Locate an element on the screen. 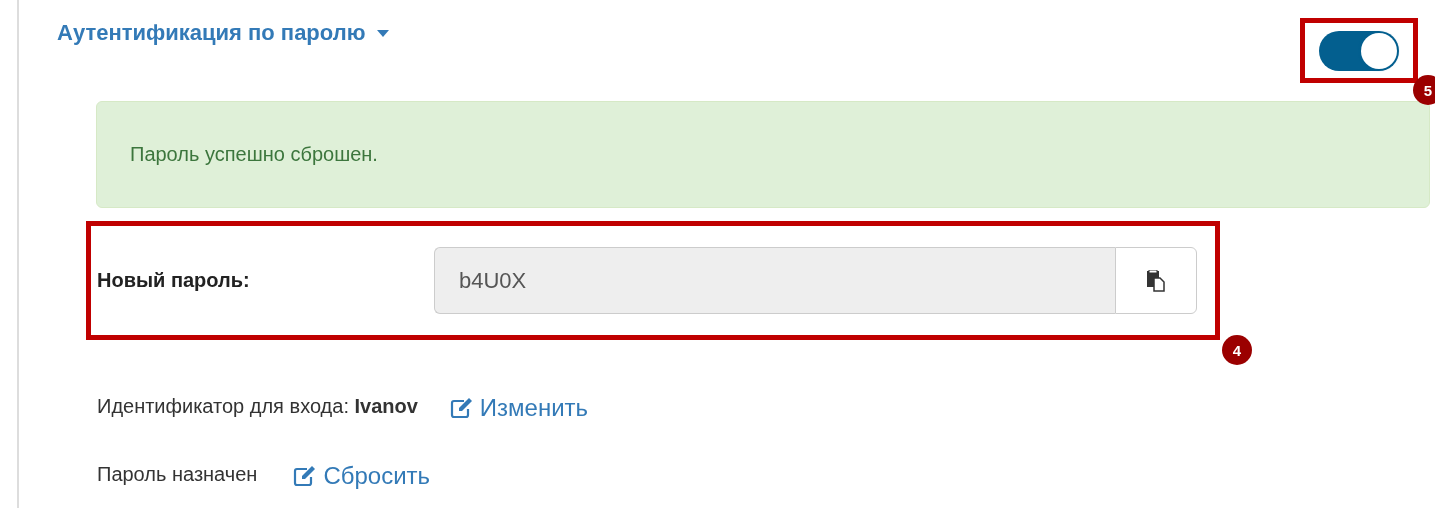 The height and width of the screenshot is (508, 1435). annotation-badge: 4 is located at coordinates (1237, 350).